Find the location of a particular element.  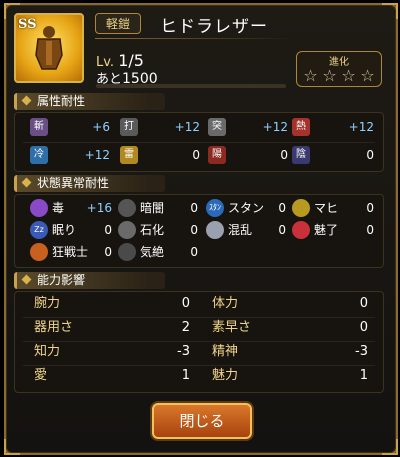

element-icon: 陰 is located at coordinates (301, 155).